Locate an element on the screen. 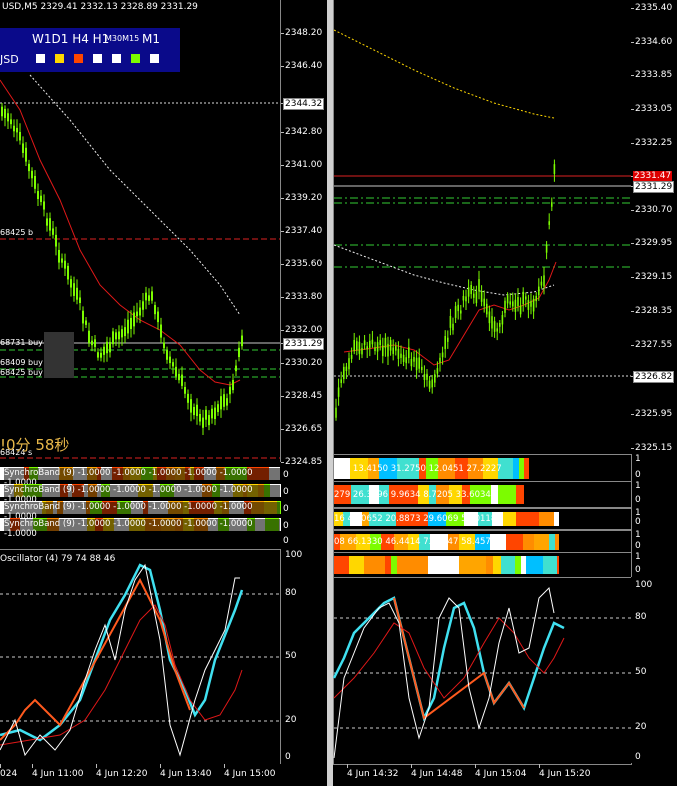  indicator-panel: 08 66.1330 46.4414 73.9847 58.4571 is located at coordinates (482, 542).